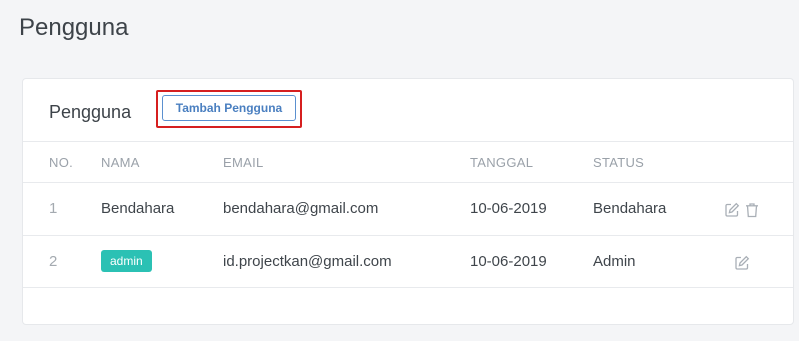 The width and height of the screenshot is (799, 341). I want to click on column-header-status: STATUS, so click(618, 162).